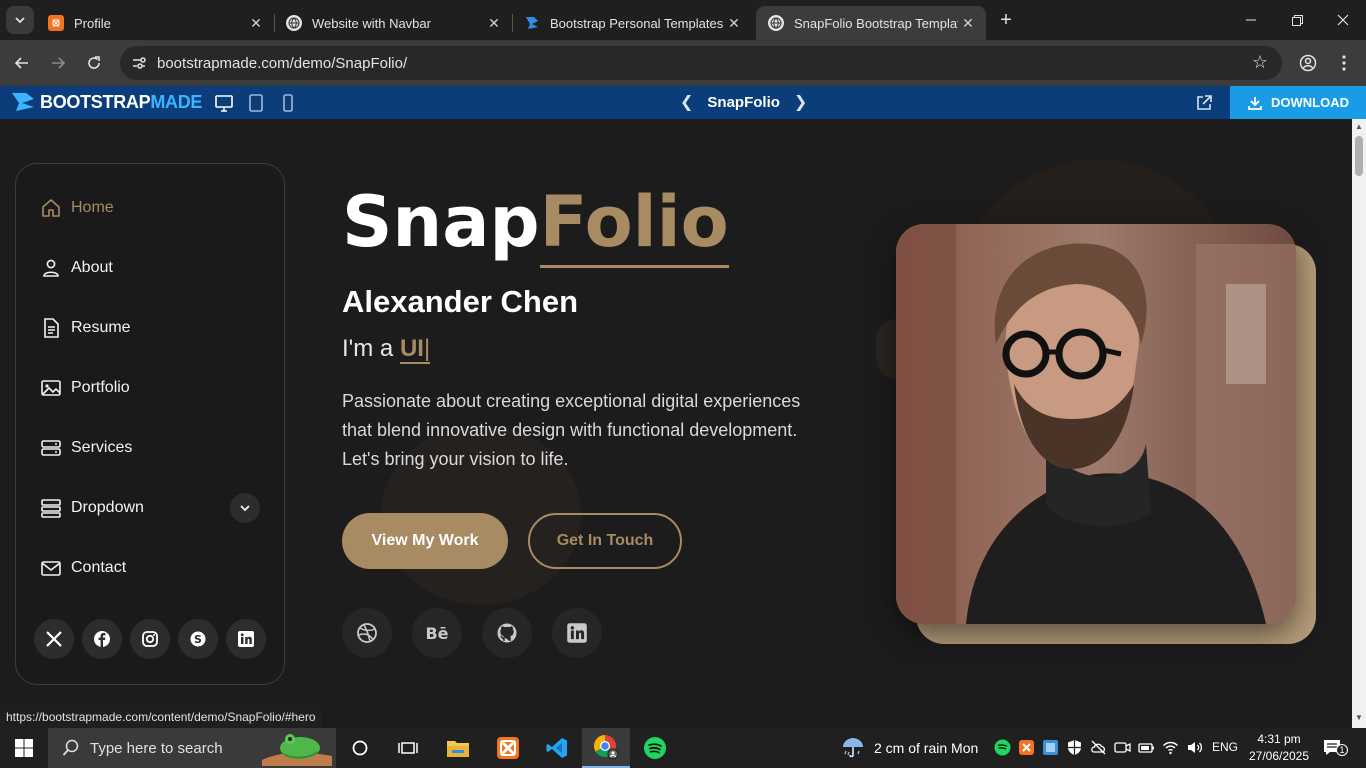  I want to click on menu-button, so click(1344, 63).